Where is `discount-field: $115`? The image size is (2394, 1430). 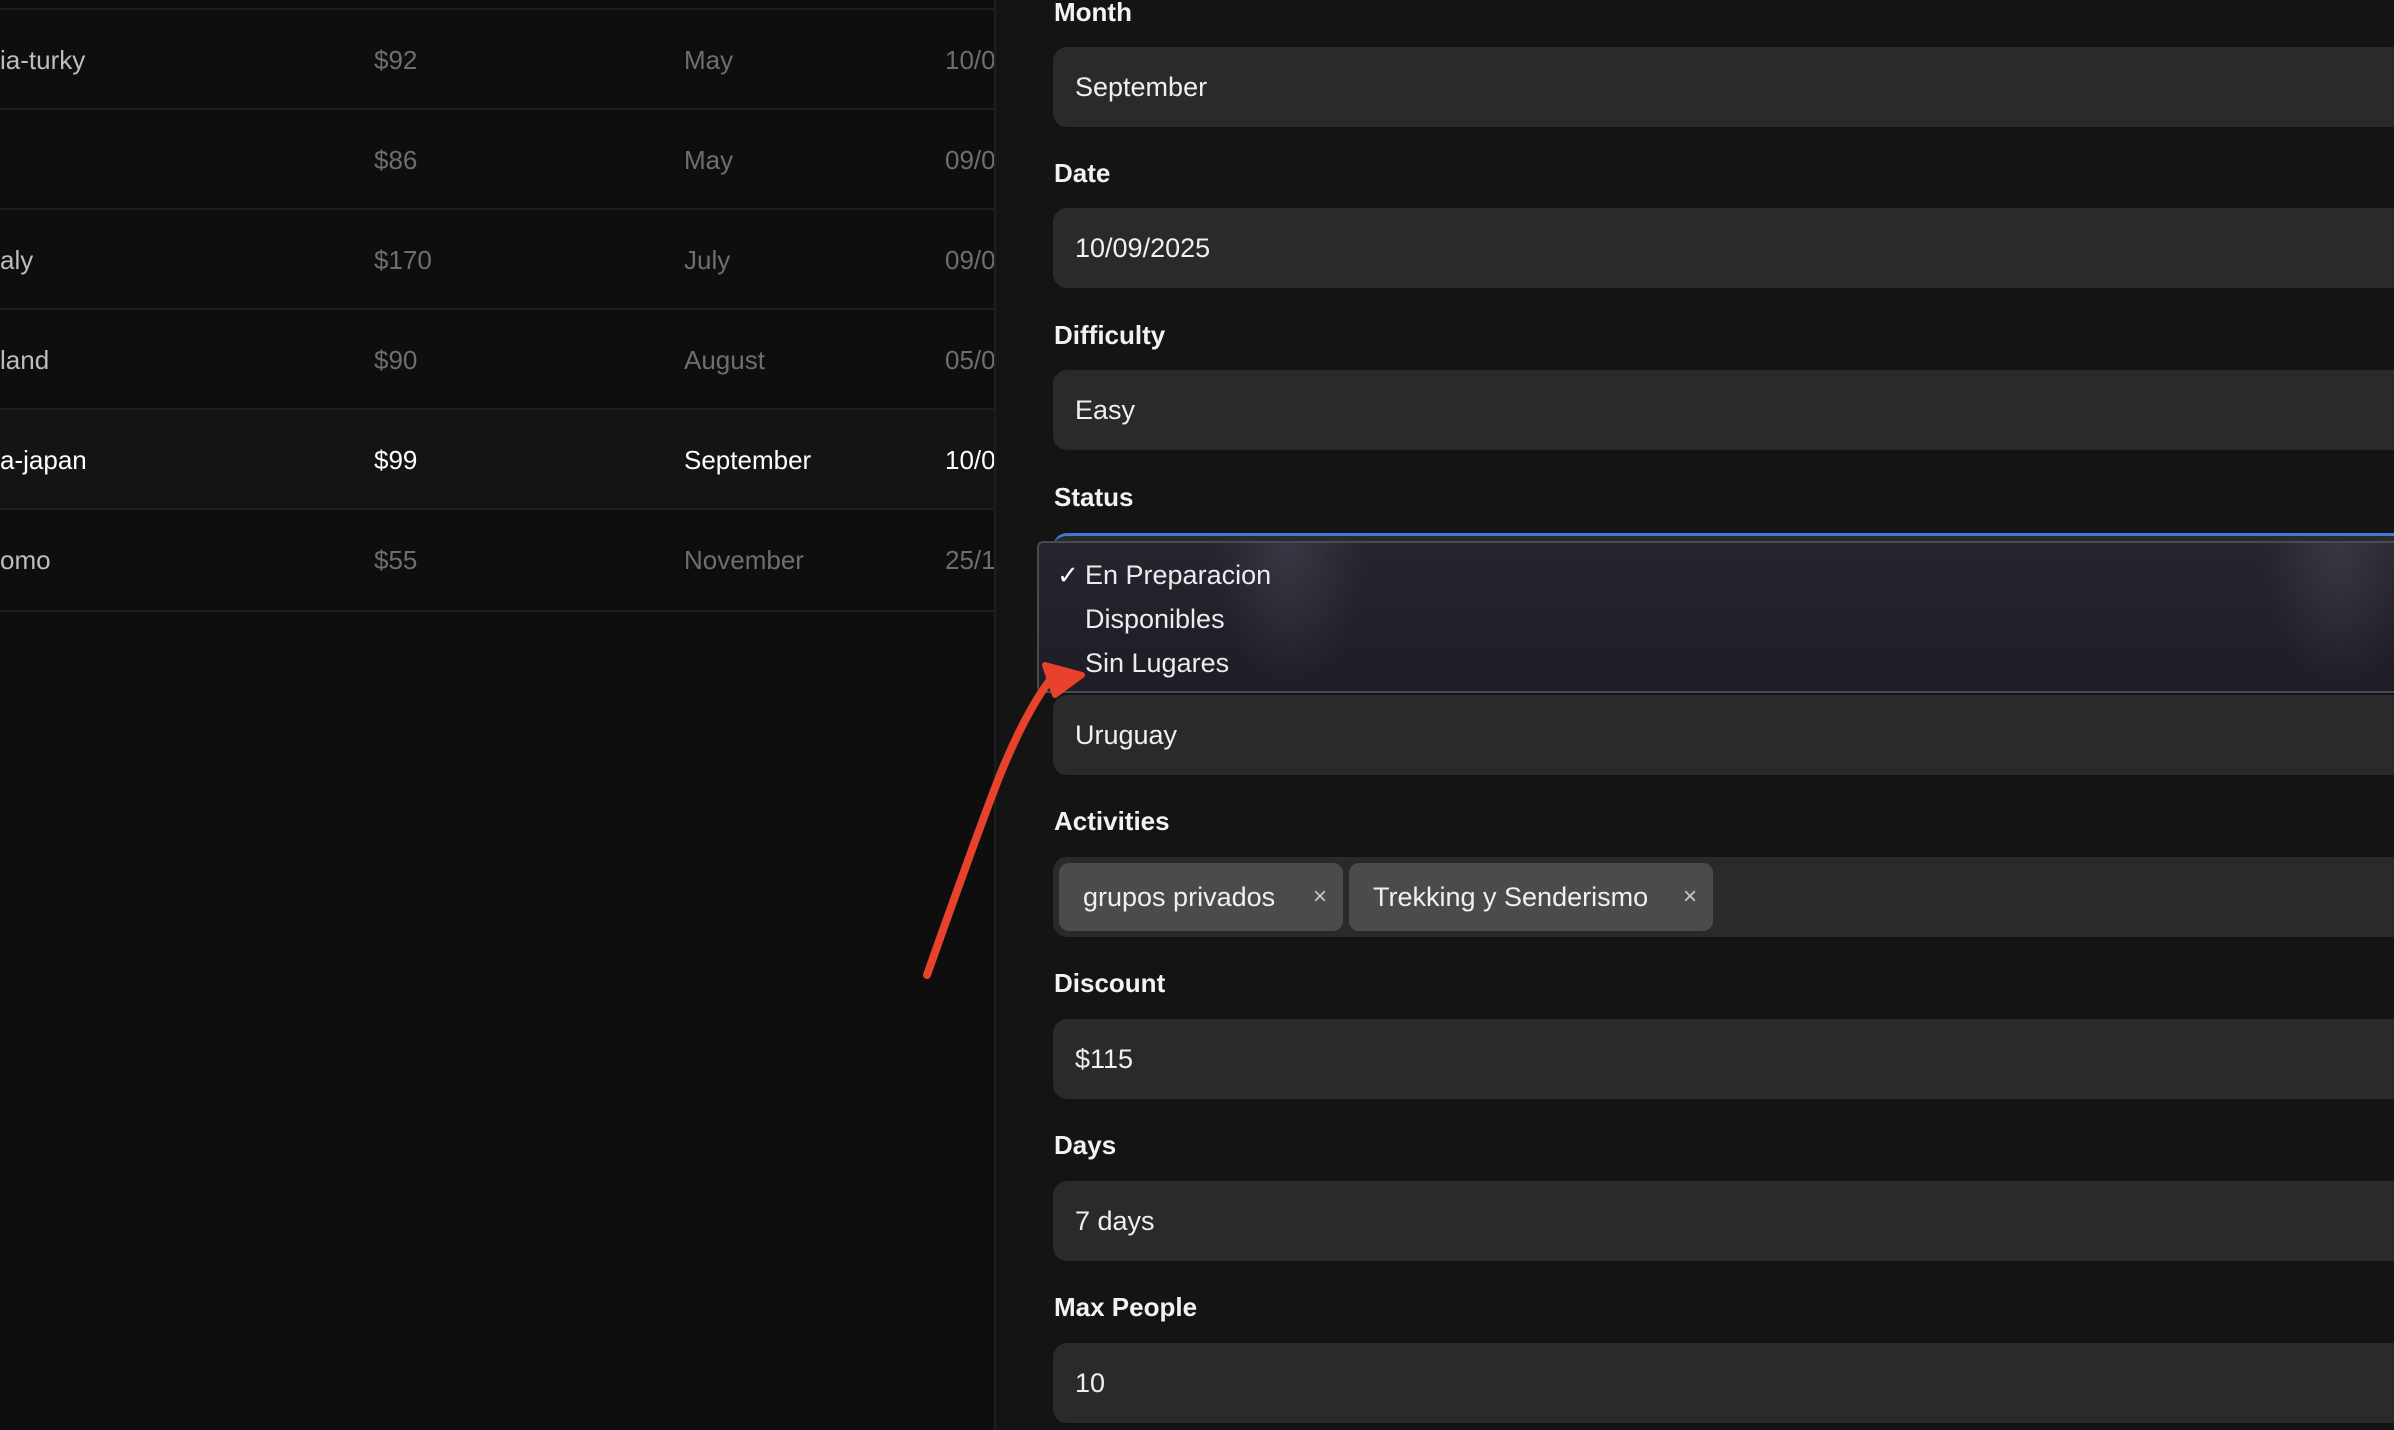
discount-field: $115 is located at coordinates (1723, 1059).